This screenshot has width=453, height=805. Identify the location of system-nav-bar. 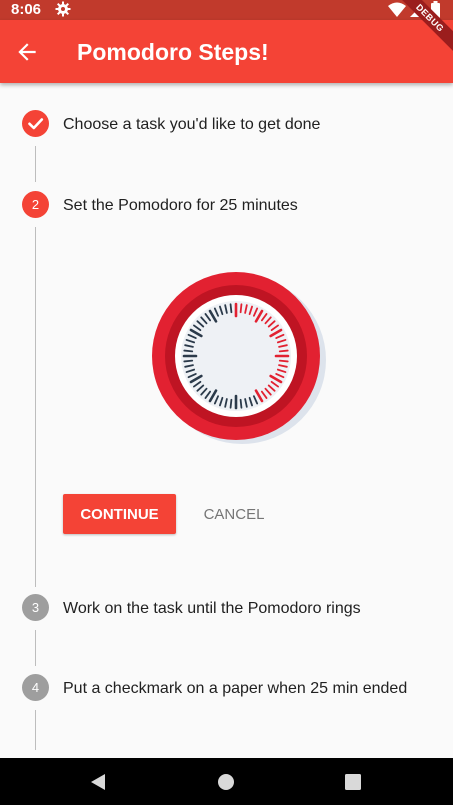
(226, 781).